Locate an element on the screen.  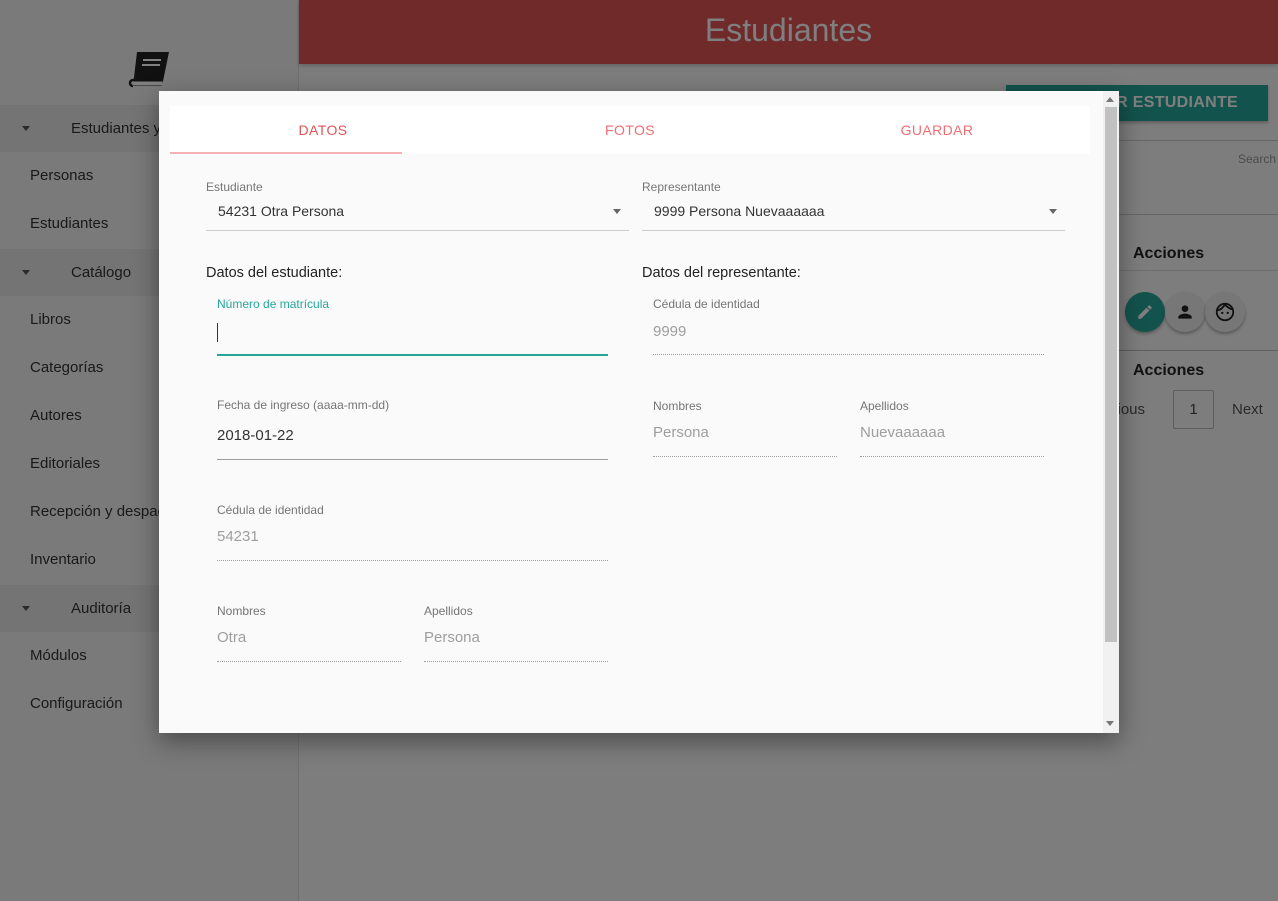
rep-nombres-label: Nombres is located at coordinates (677, 406).